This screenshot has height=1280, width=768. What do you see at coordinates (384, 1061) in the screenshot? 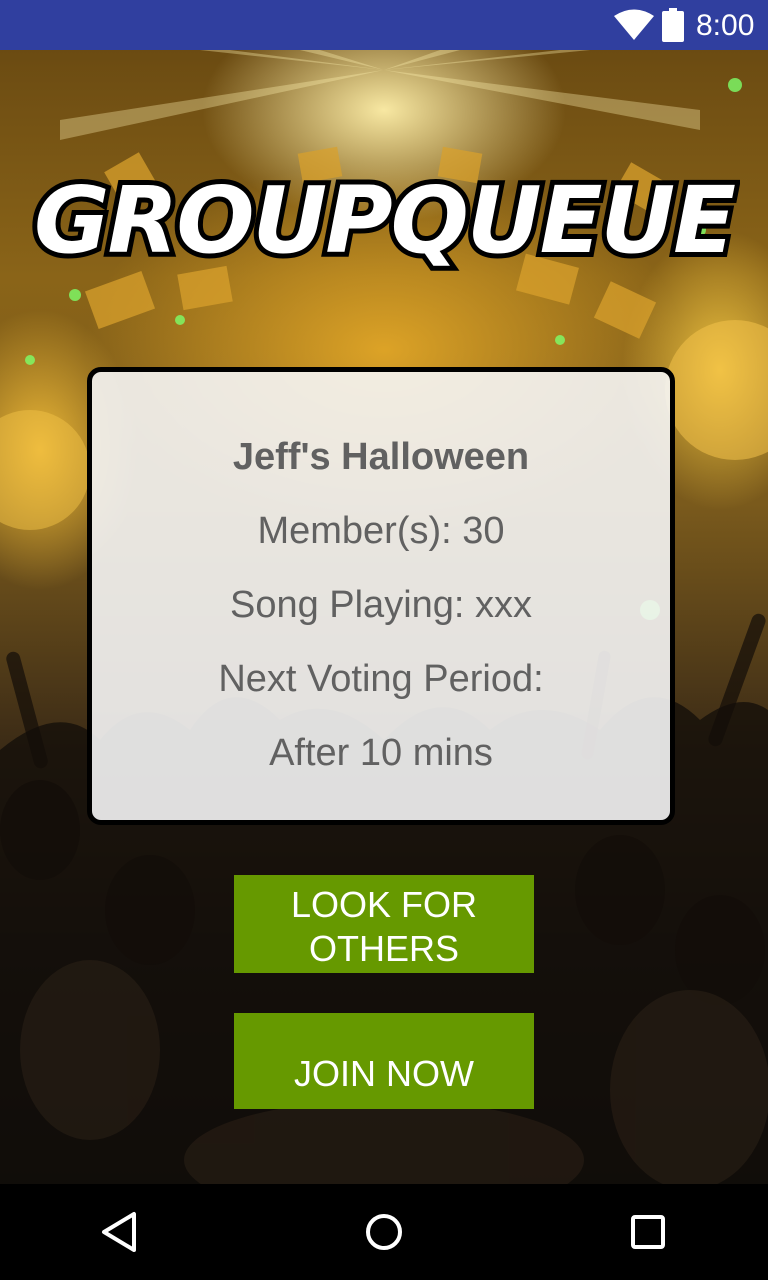
I see `join-now-button: JOIN NOW` at bounding box center [384, 1061].